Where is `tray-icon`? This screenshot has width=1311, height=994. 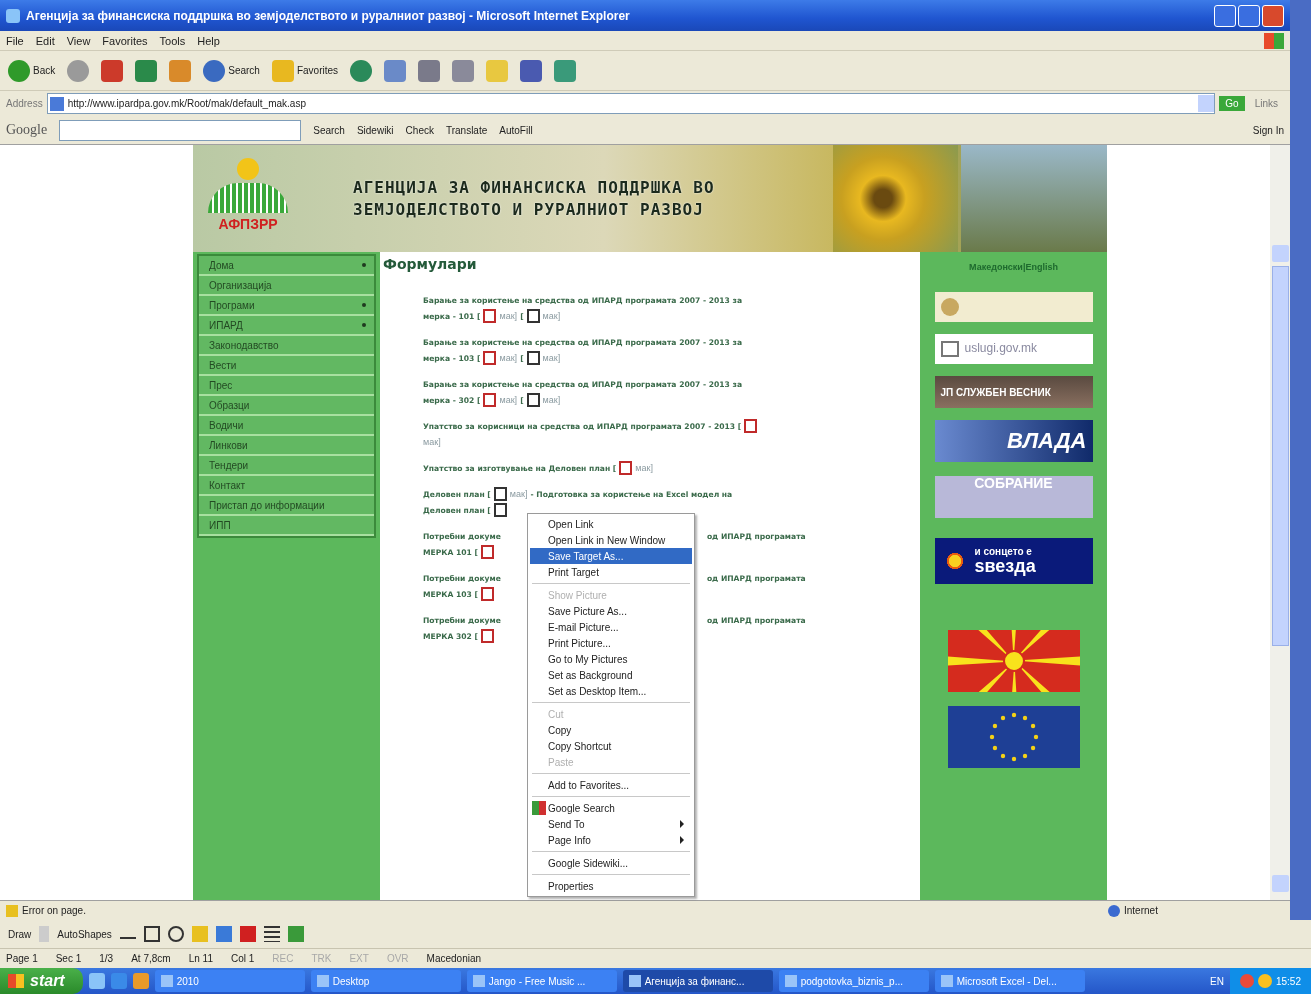
tray-icon is located at coordinates (1264, 981).